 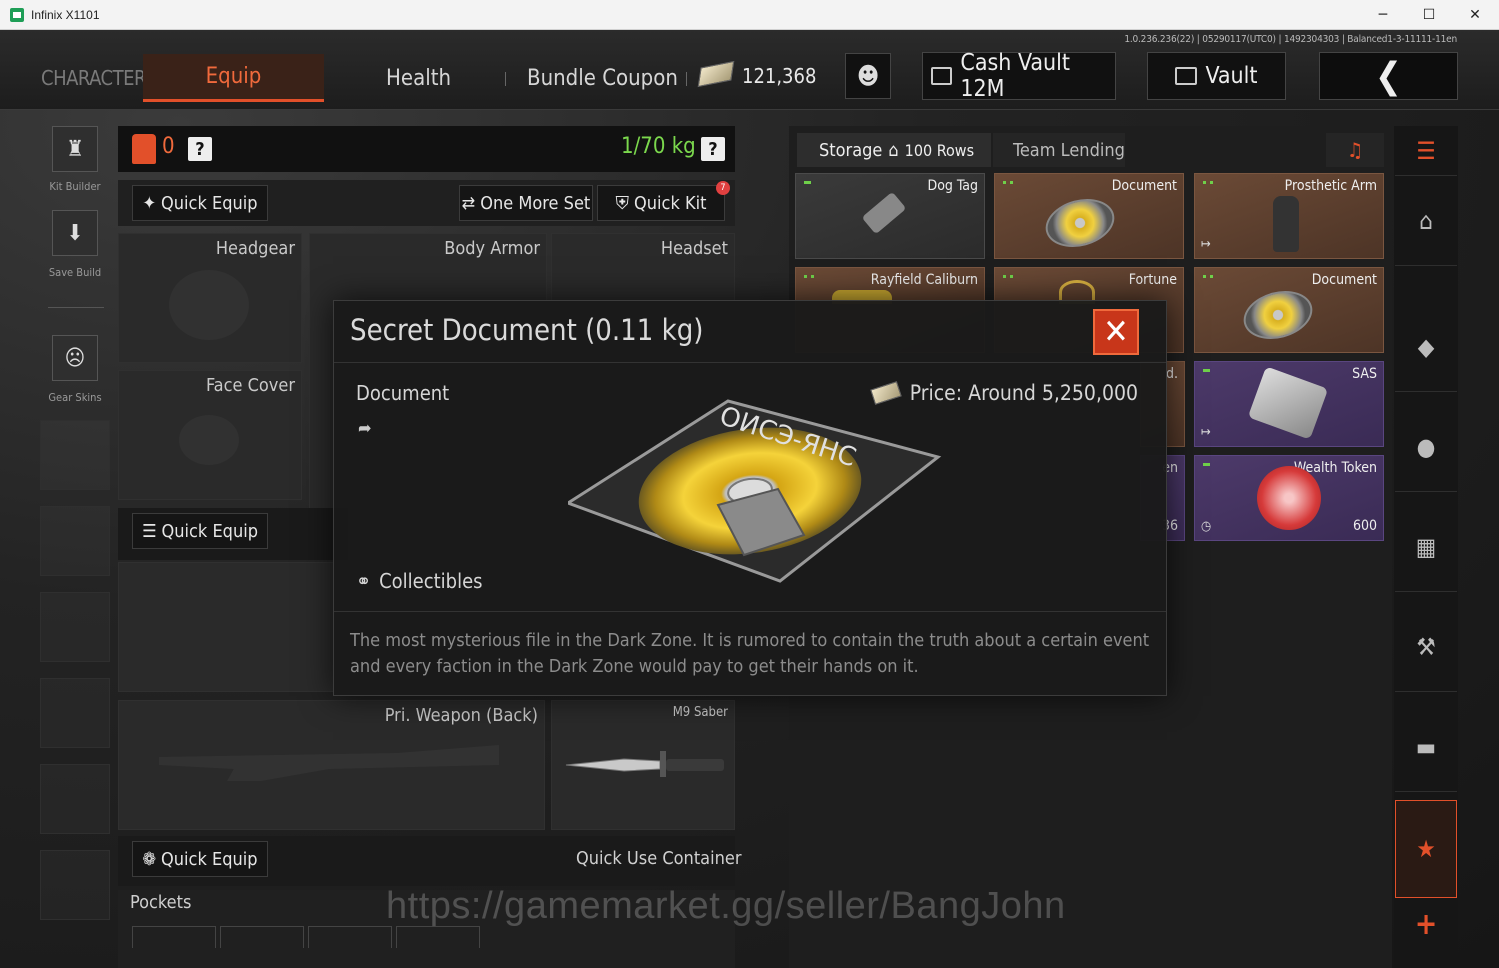 I want to click on cash-vault-icon, so click(x=942, y=76).